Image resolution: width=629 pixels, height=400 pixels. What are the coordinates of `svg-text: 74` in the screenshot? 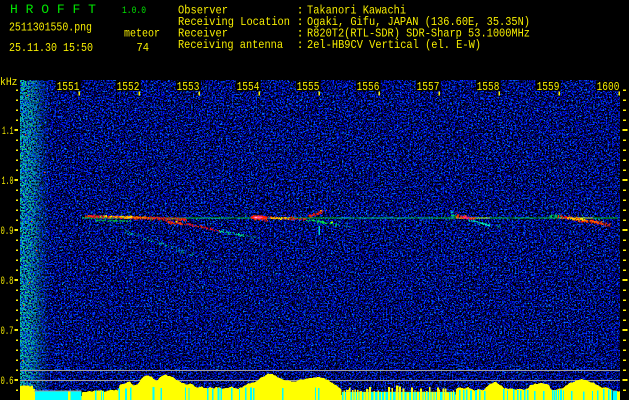 It's located at (143, 48).